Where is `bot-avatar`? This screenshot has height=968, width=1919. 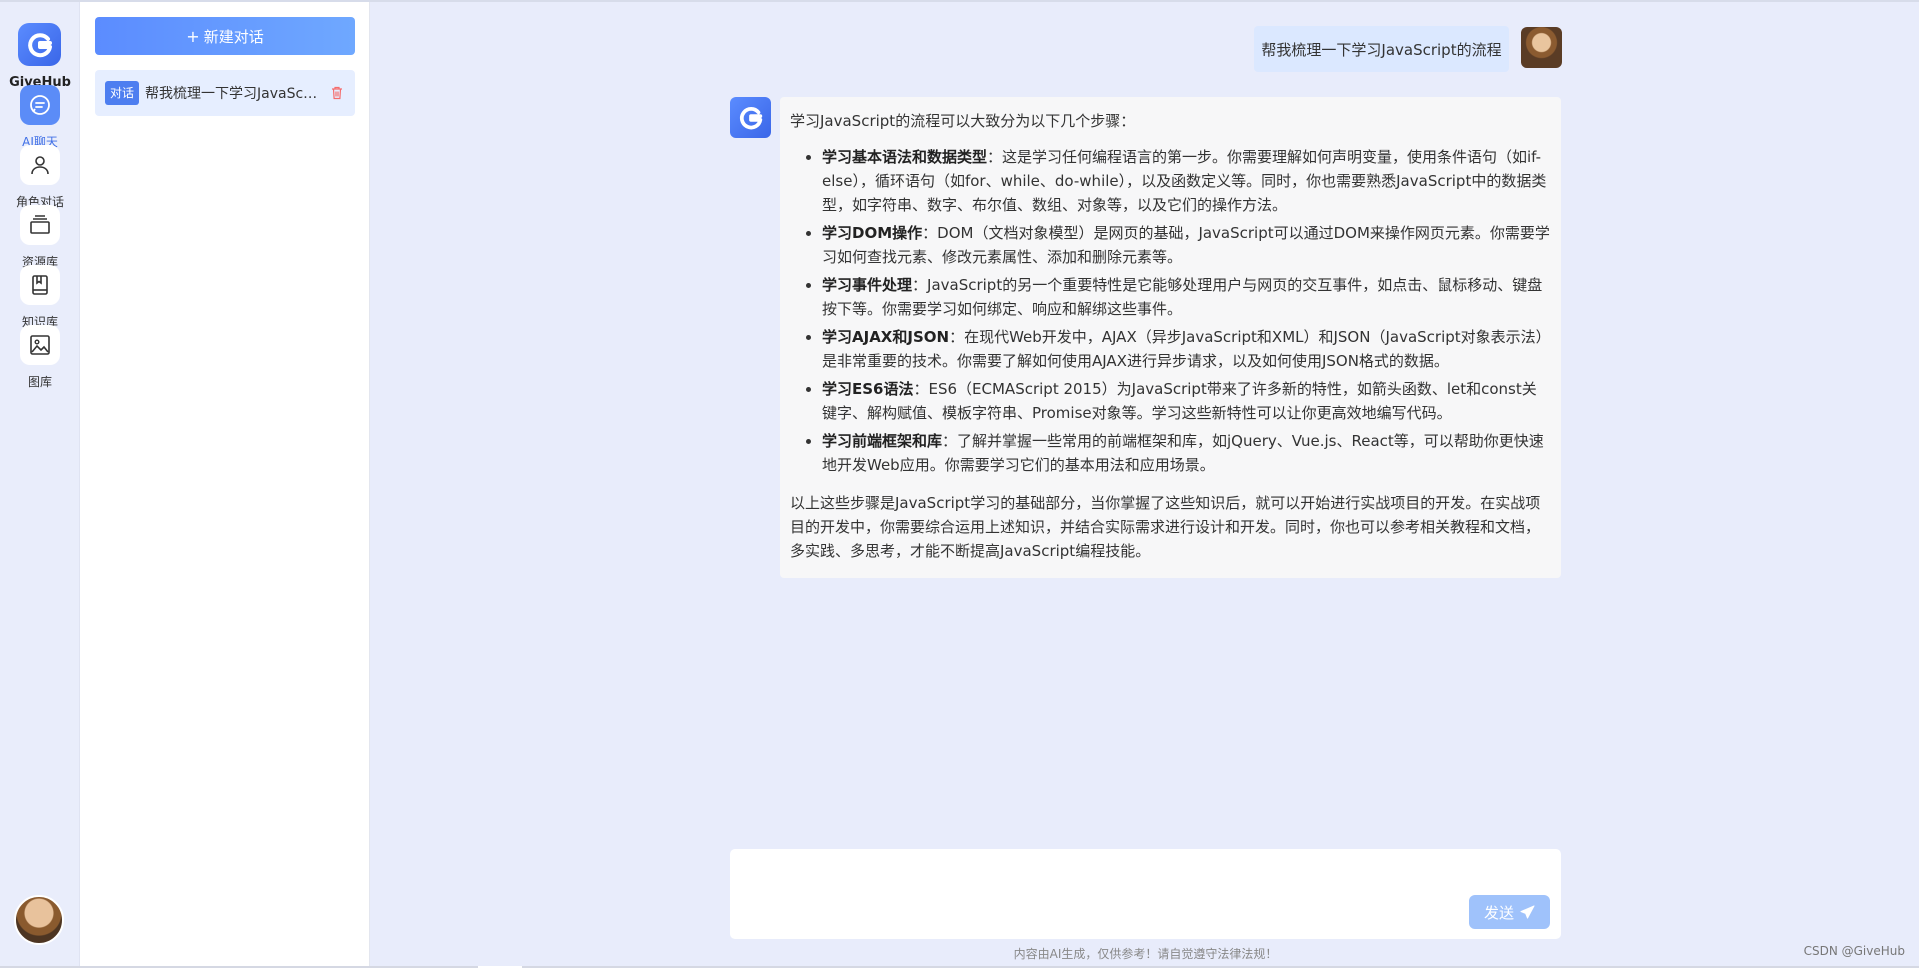 bot-avatar is located at coordinates (750, 117).